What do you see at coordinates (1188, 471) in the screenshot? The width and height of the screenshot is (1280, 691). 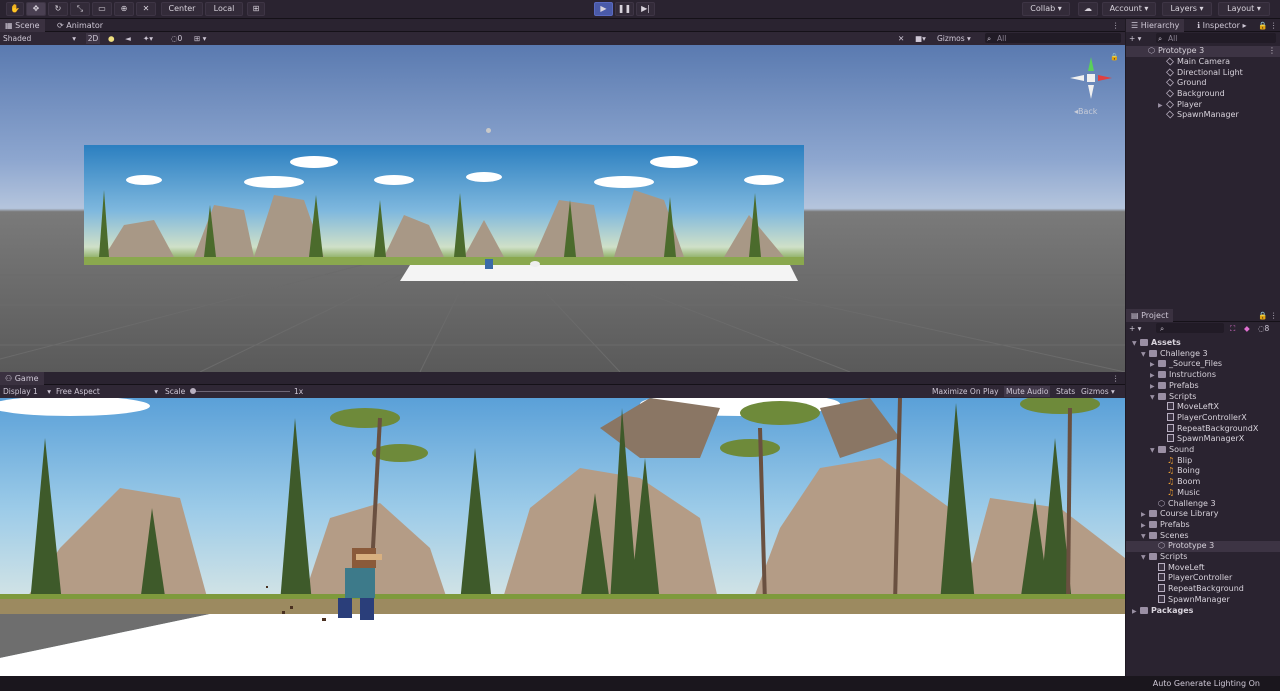 I see `project-item-label: Boing` at bounding box center [1188, 471].